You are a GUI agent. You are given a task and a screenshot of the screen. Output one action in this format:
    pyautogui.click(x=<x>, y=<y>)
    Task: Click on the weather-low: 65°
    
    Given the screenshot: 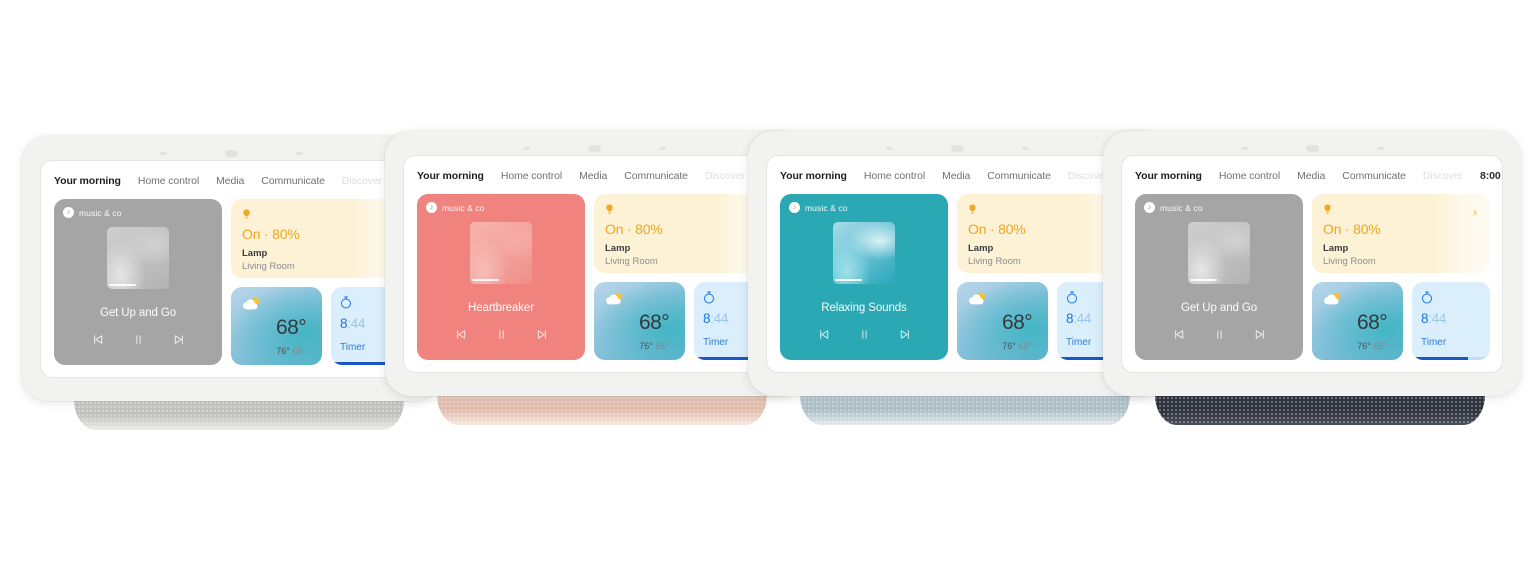 What is the action you would take?
    pyautogui.click(x=1380, y=346)
    